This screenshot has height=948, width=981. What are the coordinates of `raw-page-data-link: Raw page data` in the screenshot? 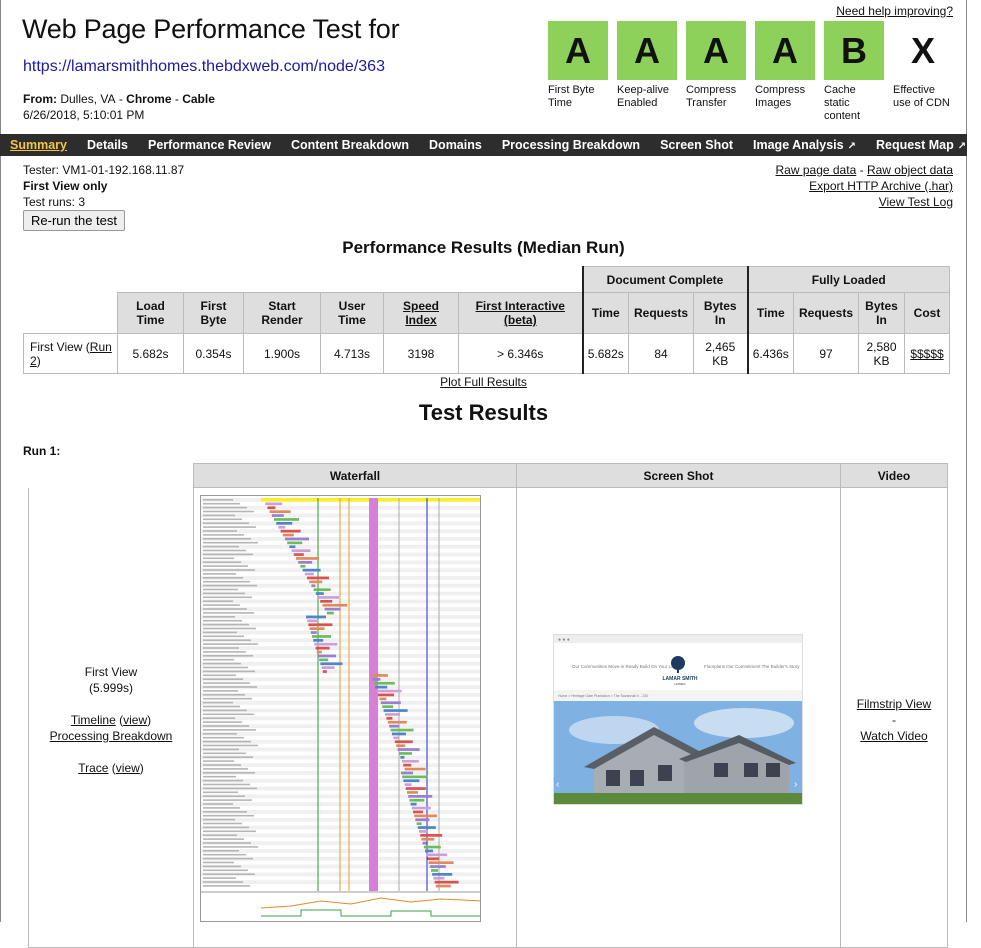 It's located at (816, 170).